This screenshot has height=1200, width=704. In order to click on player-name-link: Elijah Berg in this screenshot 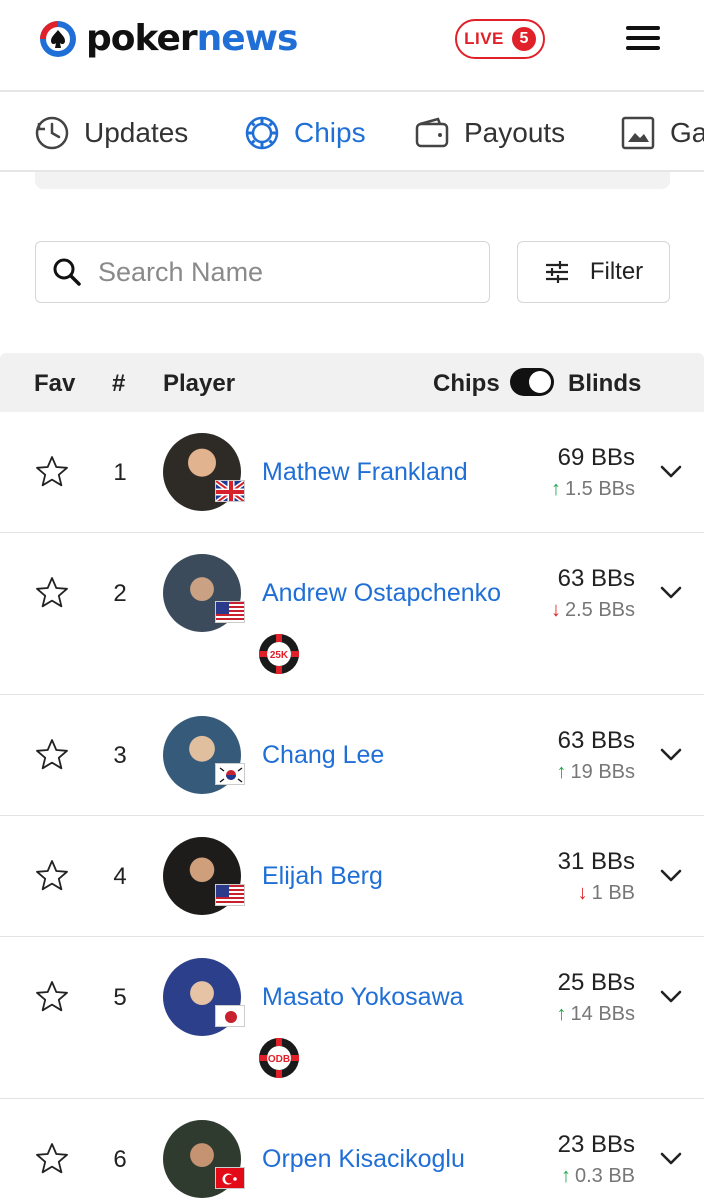, I will do `click(322, 876)`.